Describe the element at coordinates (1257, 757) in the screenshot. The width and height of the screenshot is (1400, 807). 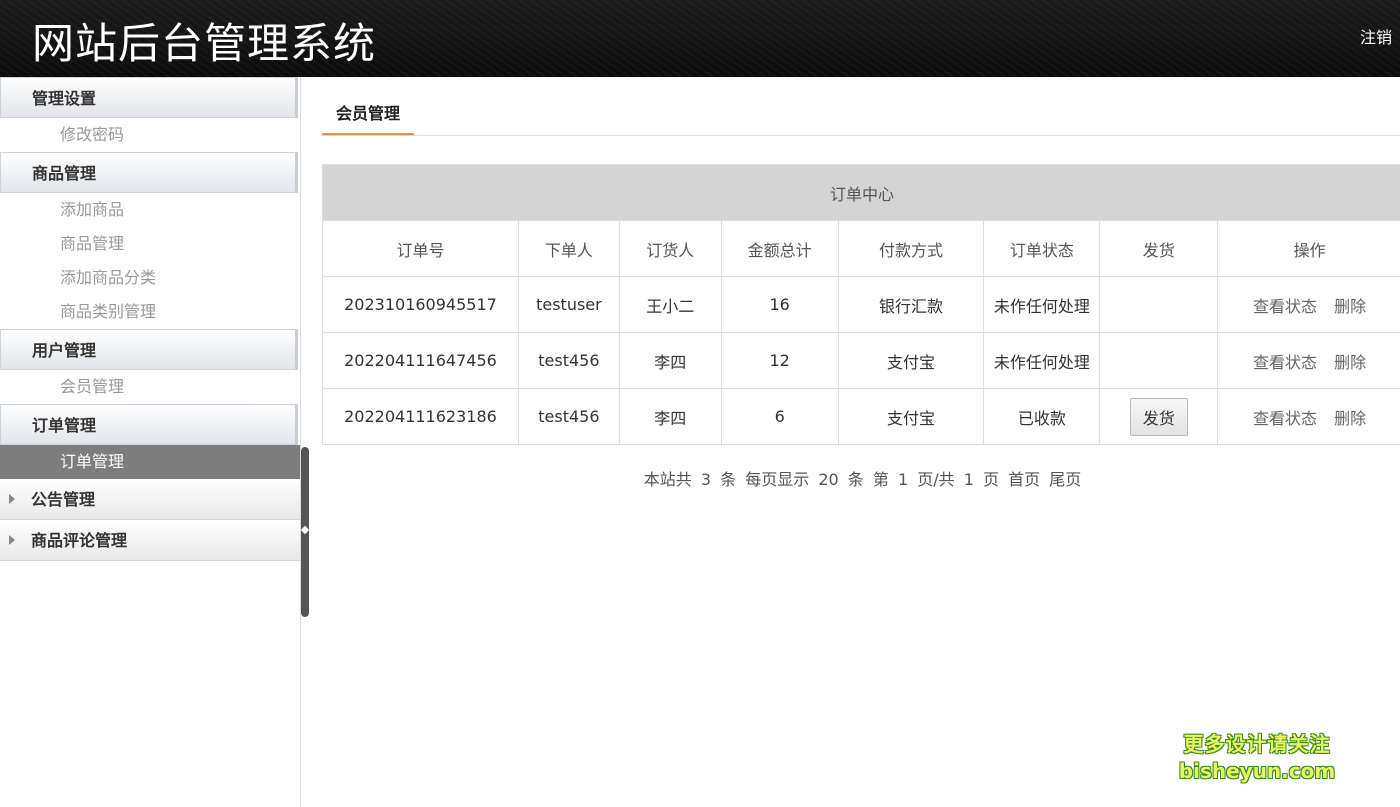
I see `watermark: 更多设计请关注 bisheyun.com` at that location.